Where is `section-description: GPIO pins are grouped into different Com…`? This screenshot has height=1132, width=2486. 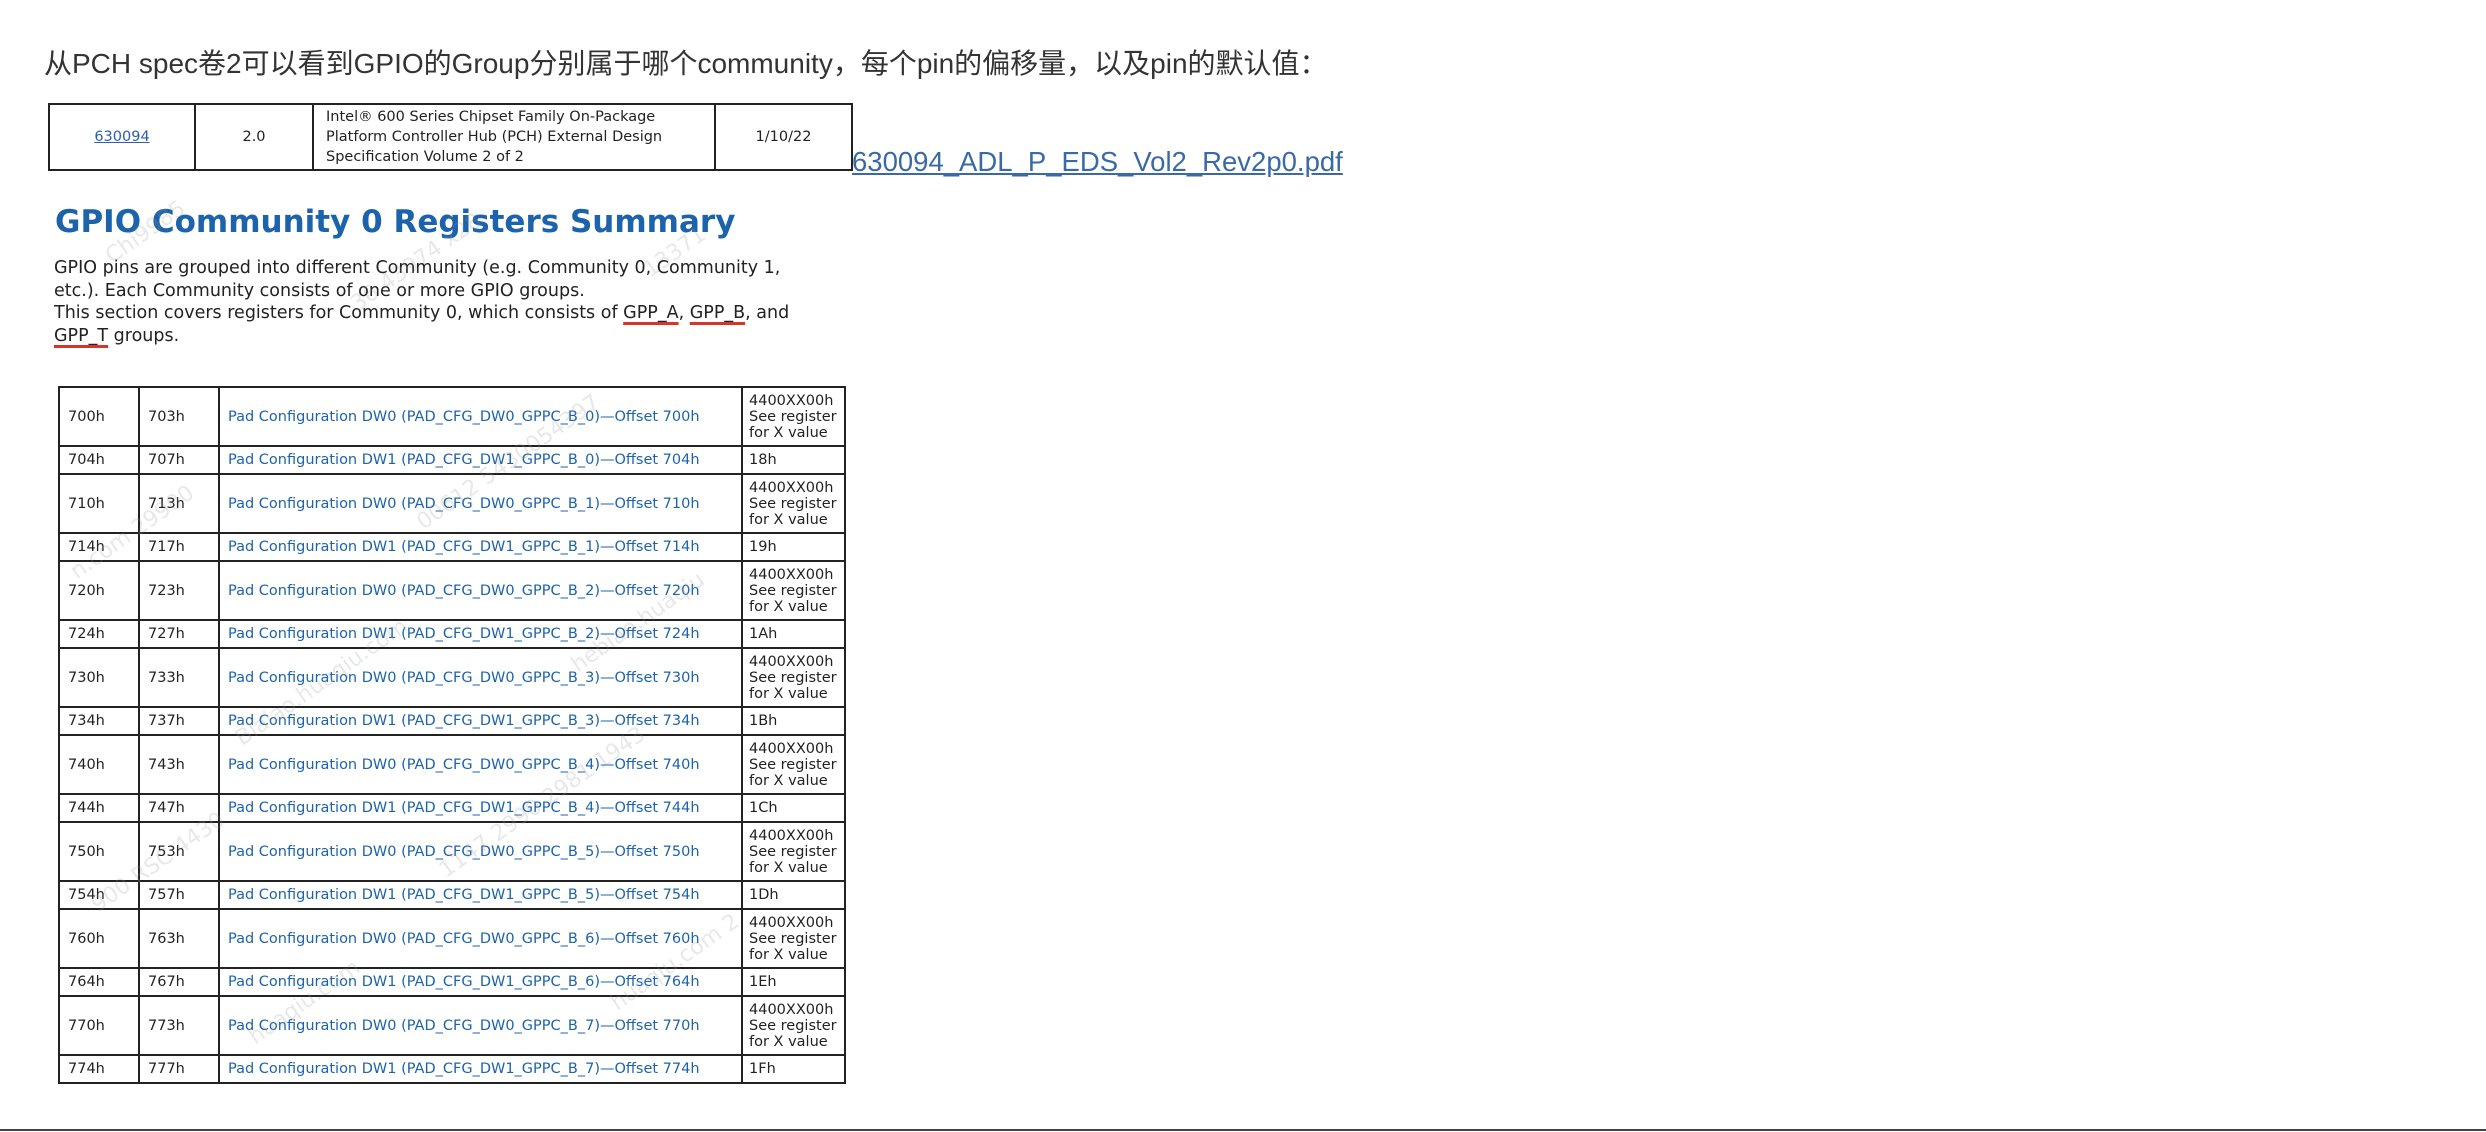
section-description: GPIO pins are grouped into different Com… is located at coordinates (454, 302).